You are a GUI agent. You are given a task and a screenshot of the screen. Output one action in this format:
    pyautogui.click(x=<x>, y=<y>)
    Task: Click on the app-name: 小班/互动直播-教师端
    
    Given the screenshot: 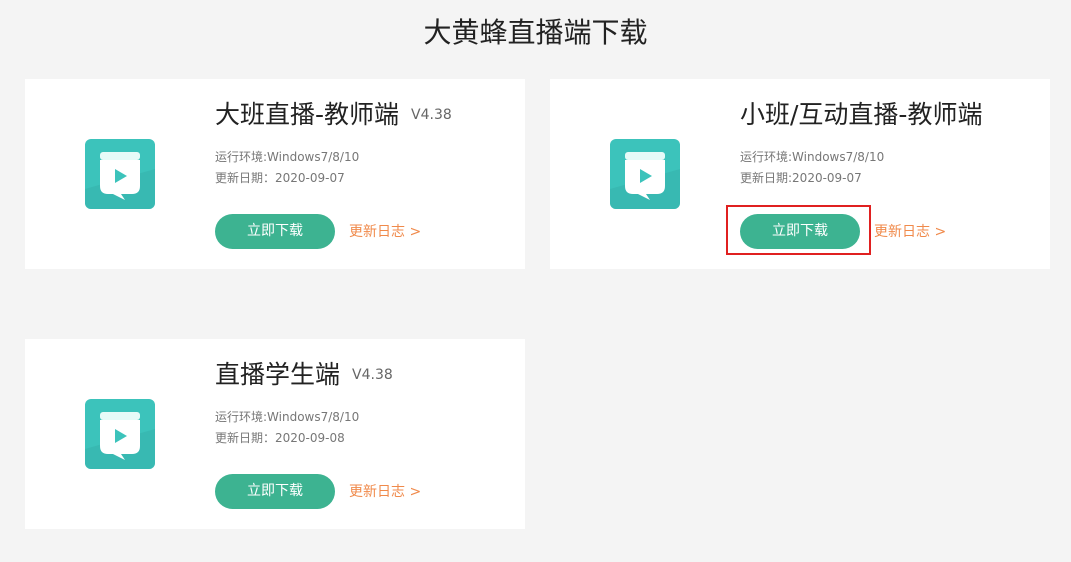 What is the action you would take?
    pyautogui.click(x=861, y=114)
    